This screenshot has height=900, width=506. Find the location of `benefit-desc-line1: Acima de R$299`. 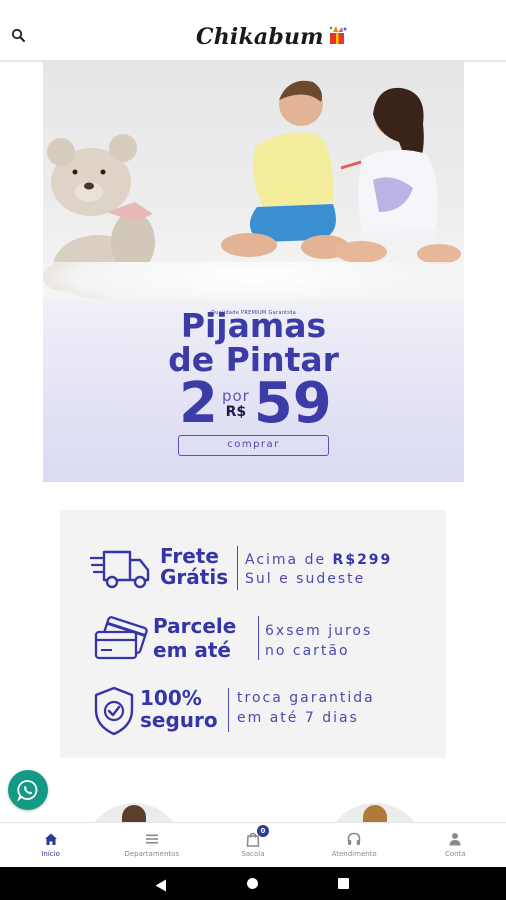

benefit-desc-line1: Acima de R$299 is located at coordinates (319, 560).